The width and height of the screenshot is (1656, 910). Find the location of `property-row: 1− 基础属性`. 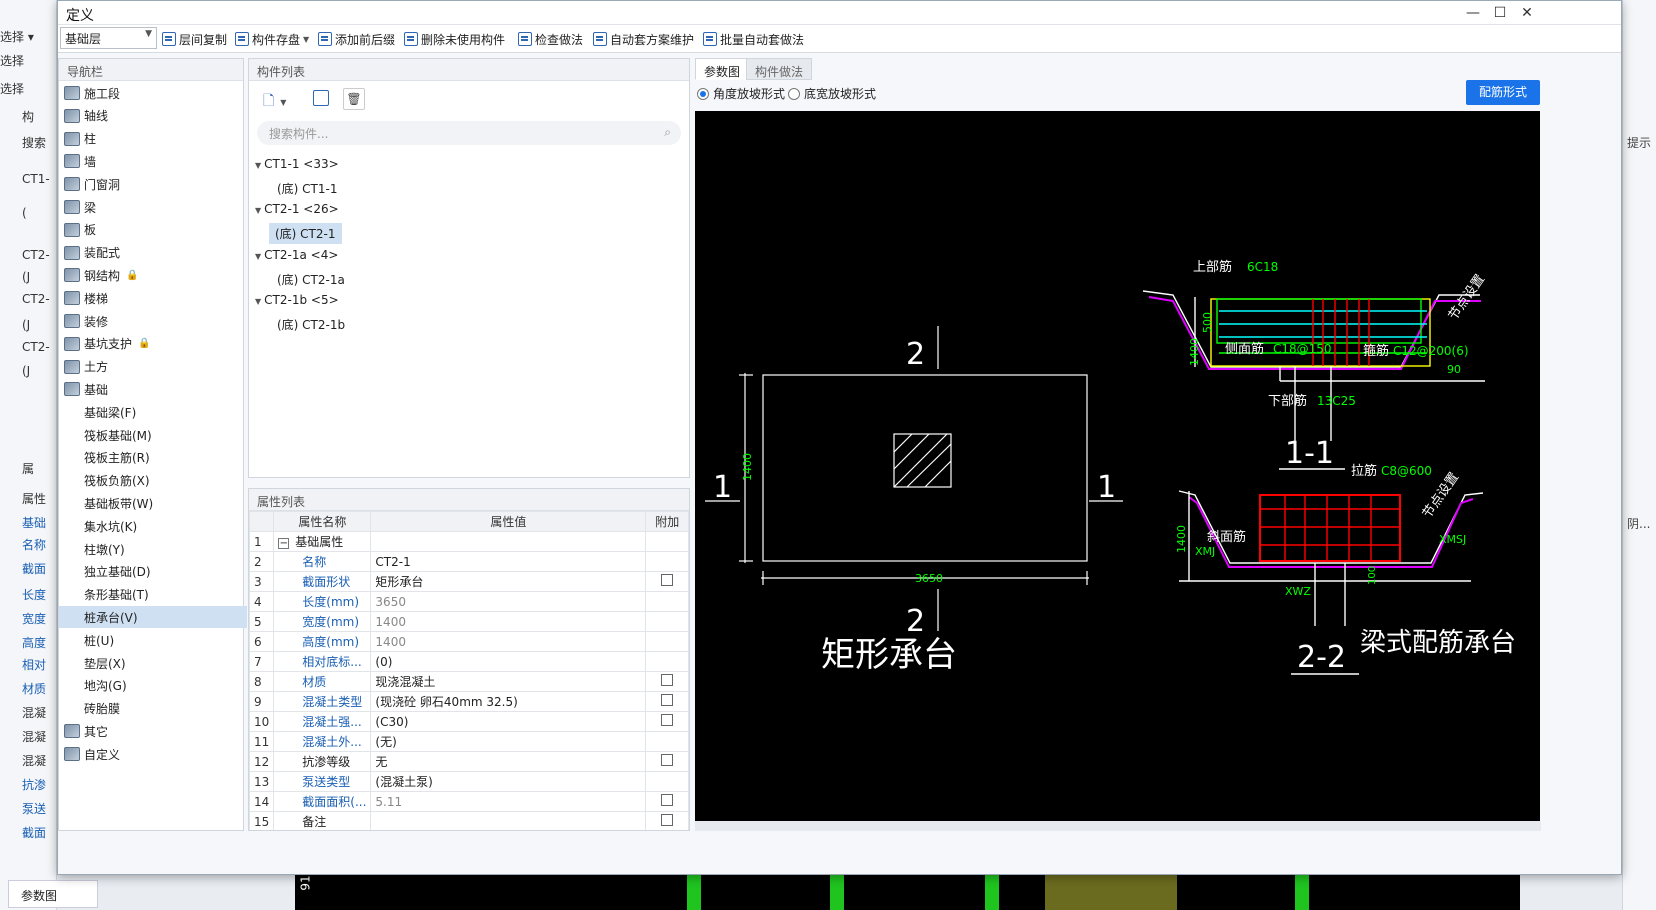

property-row: 1− 基础属性 is located at coordinates (469, 541).